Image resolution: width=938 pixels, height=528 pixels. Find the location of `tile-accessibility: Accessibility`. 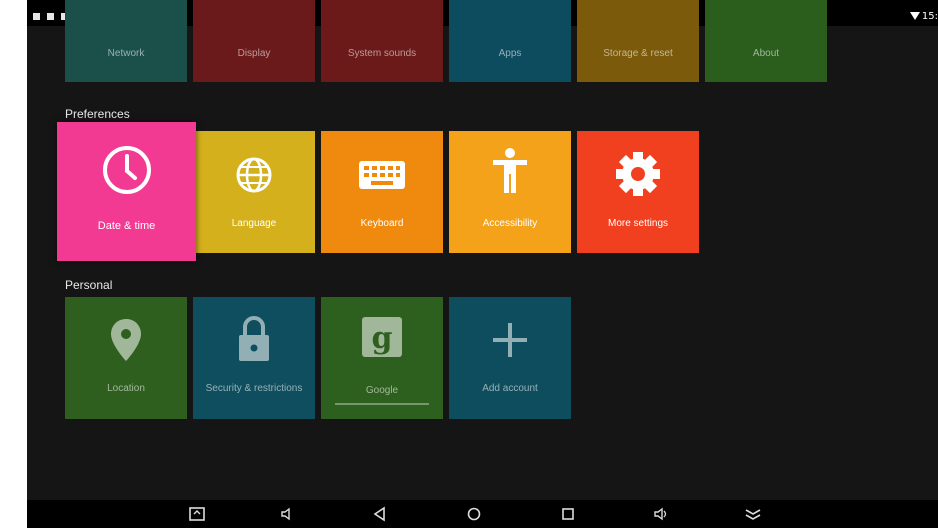

tile-accessibility: Accessibility is located at coordinates (510, 192).